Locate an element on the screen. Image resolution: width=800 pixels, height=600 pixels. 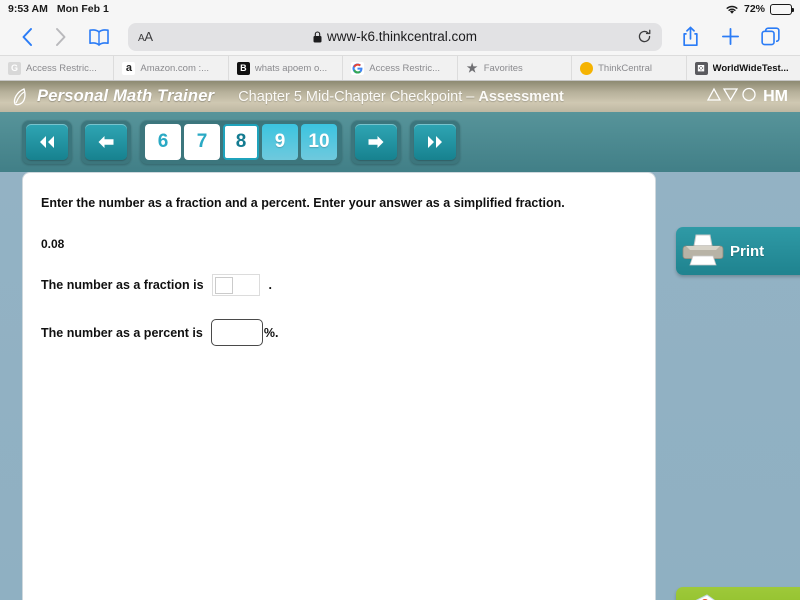
fraction-period: . is located at coordinates (270, 285).